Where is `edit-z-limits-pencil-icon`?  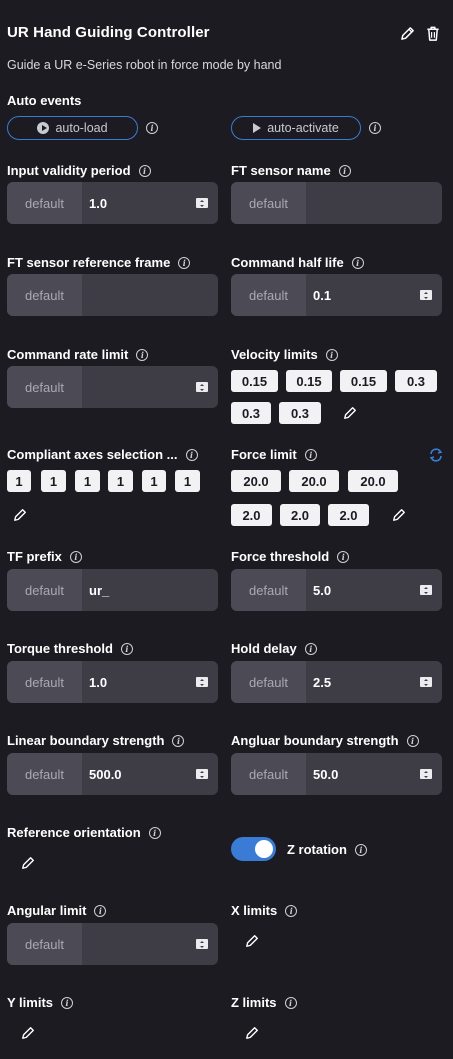
edit-z-limits-pencil-icon is located at coordinates (252, 1033).